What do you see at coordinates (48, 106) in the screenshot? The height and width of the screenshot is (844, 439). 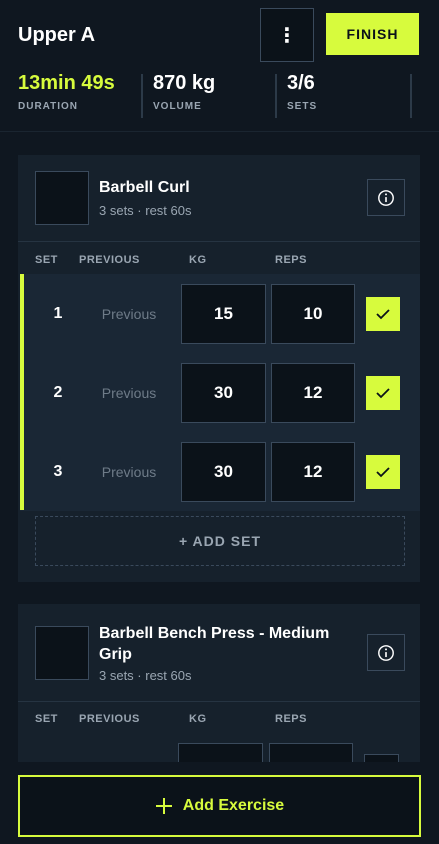 I see `duration-label: DURATION` at bounding box center [48, 106].